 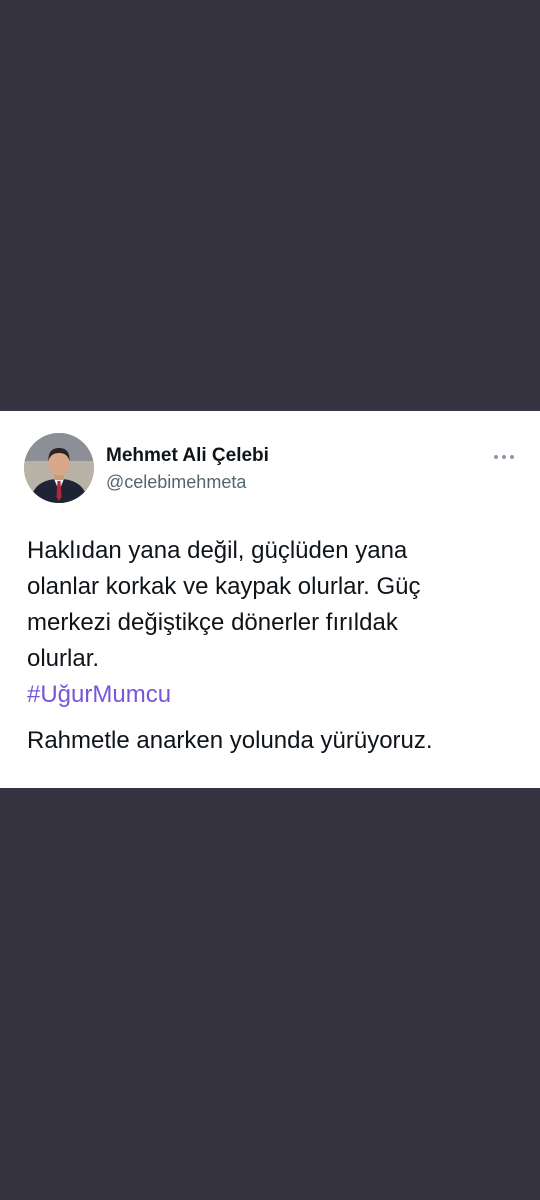 What do you see at coordinates (63, 658) in the screenshot?
I see `tweet-text-line: olurlar.` at bounding box center [63, 658].